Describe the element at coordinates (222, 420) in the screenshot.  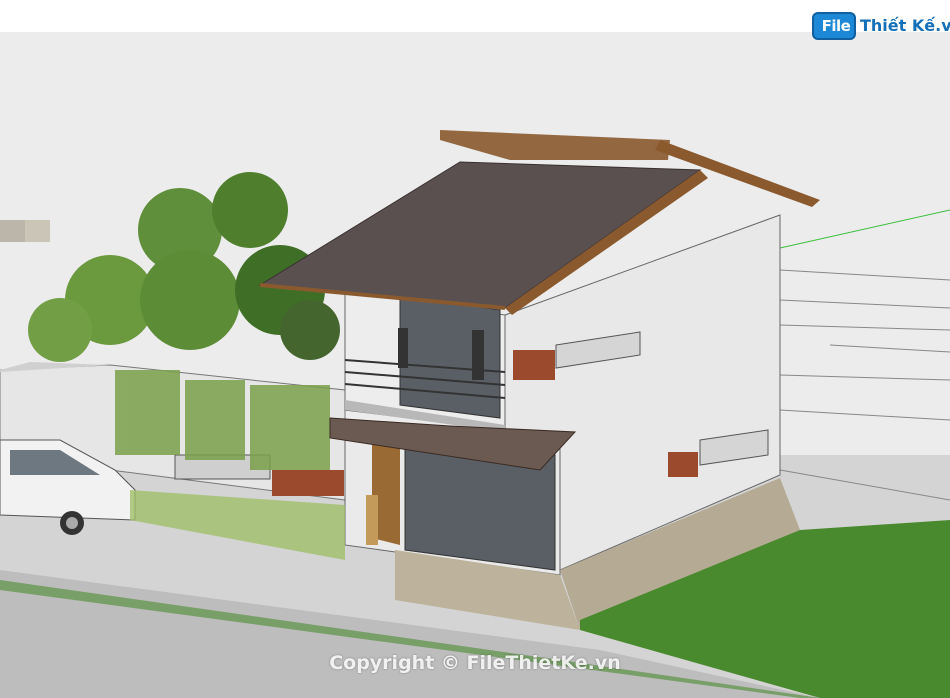
I see `hanging-plants` at that location.